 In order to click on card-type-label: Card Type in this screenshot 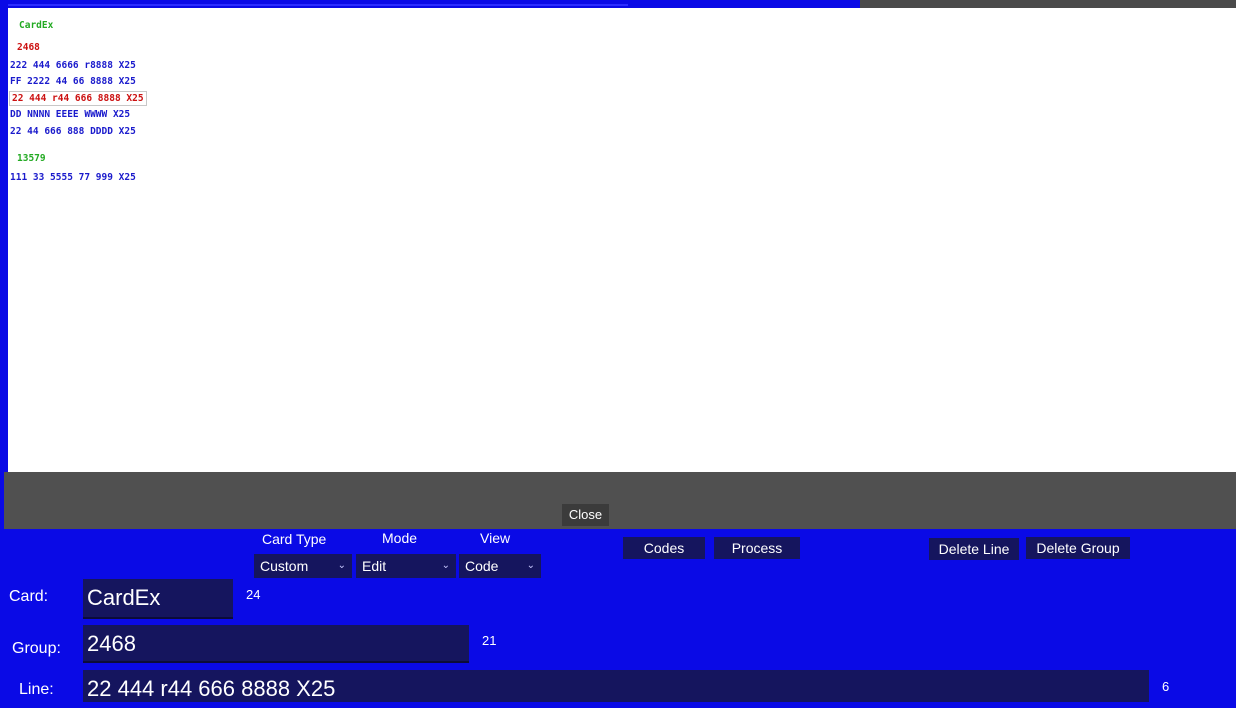, I will do `click(294, 539)`.